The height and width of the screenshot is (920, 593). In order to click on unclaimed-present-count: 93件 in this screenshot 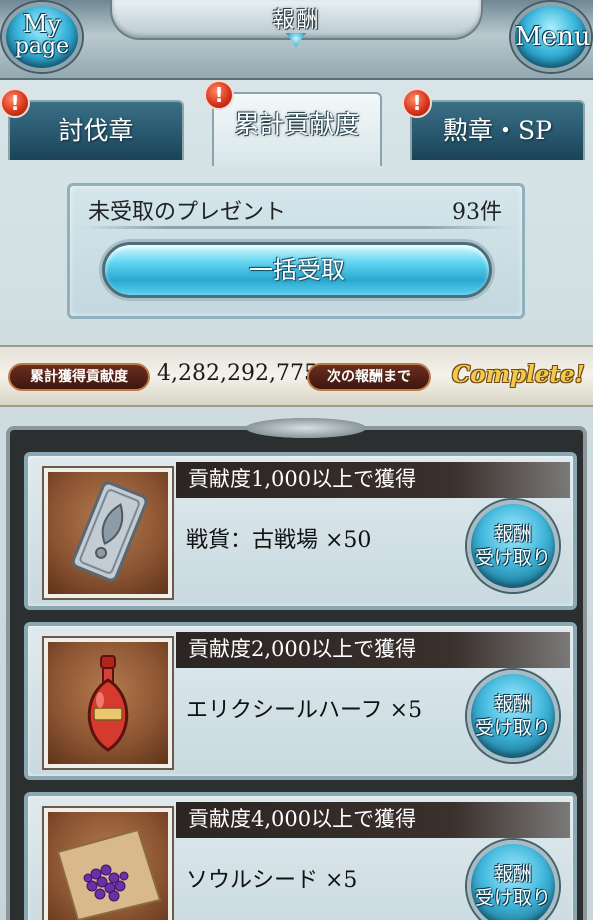, I will do `click(477, 212)`.